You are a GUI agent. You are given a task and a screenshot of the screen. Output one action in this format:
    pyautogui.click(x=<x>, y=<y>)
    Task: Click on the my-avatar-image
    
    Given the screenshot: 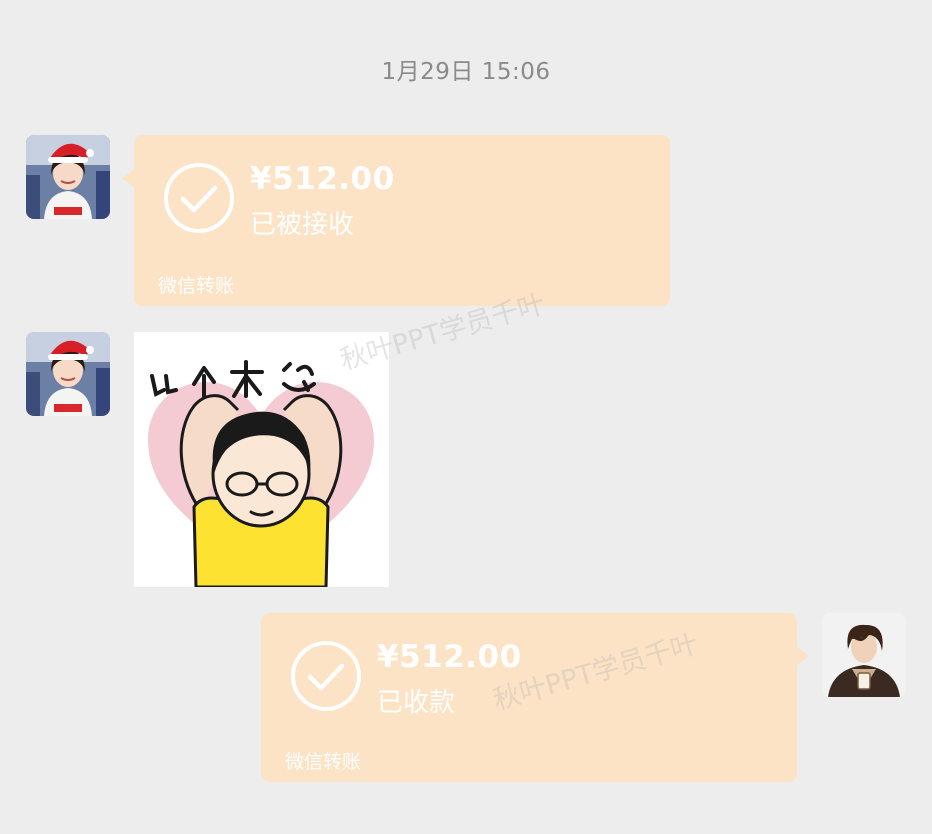 What is the action you would take?
    pyautogui.click(x=864, y=655)
    